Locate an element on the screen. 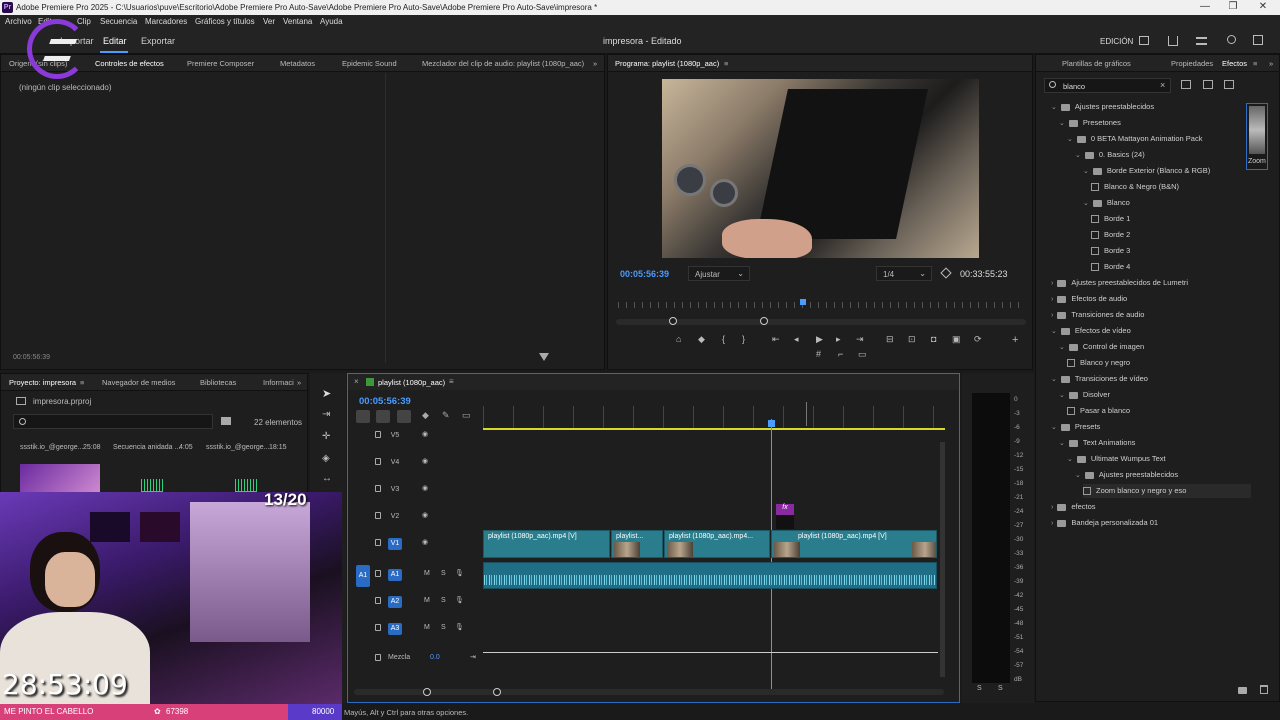  effects-tree-item: ⌄ Text Animations is located at coordinates (1097, 443).